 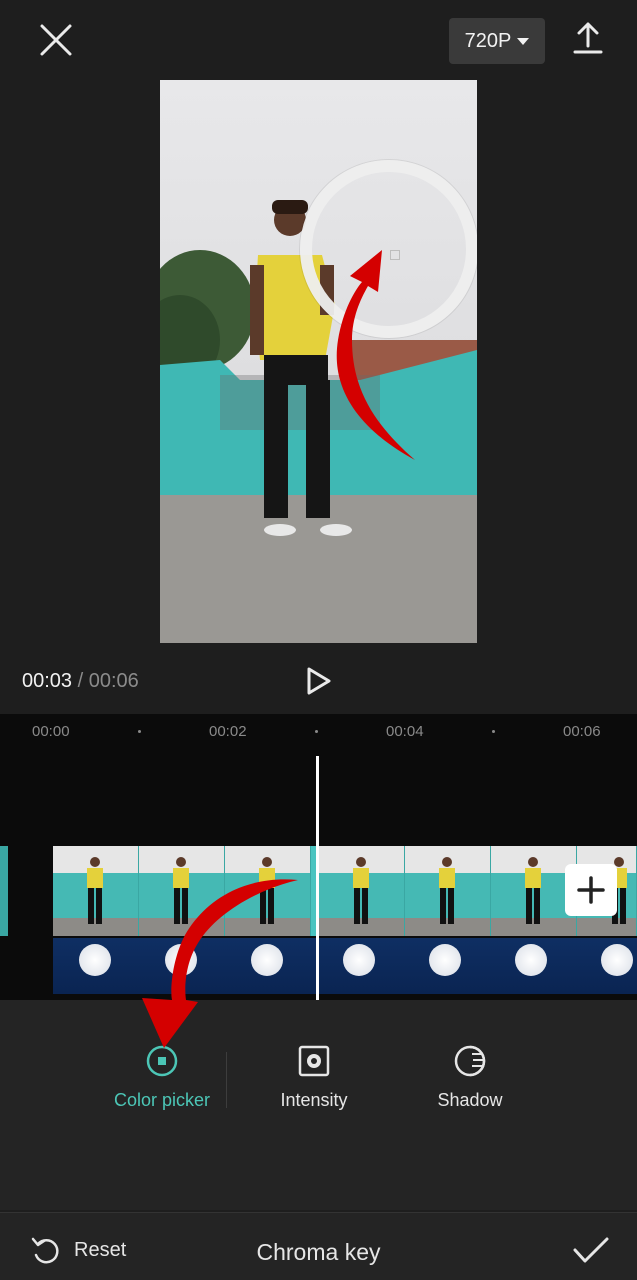 I want to click on play-icon, so click(x=319, y=681).